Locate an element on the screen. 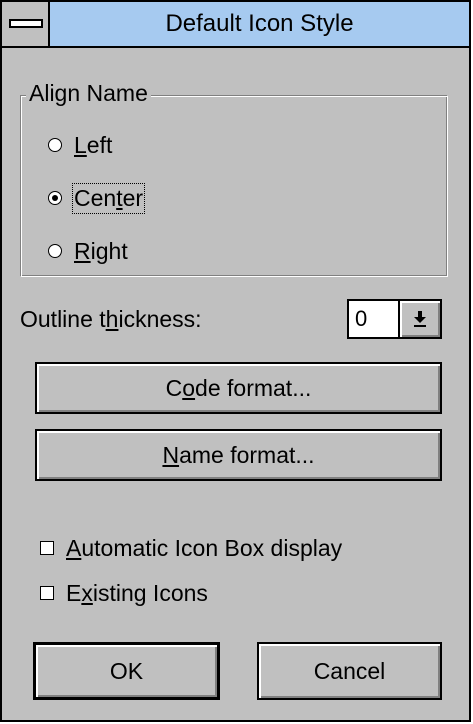 Image resolution: width=473 pixels, height=724 pixels. existing-icons-box is located at coordinates (47, 593).